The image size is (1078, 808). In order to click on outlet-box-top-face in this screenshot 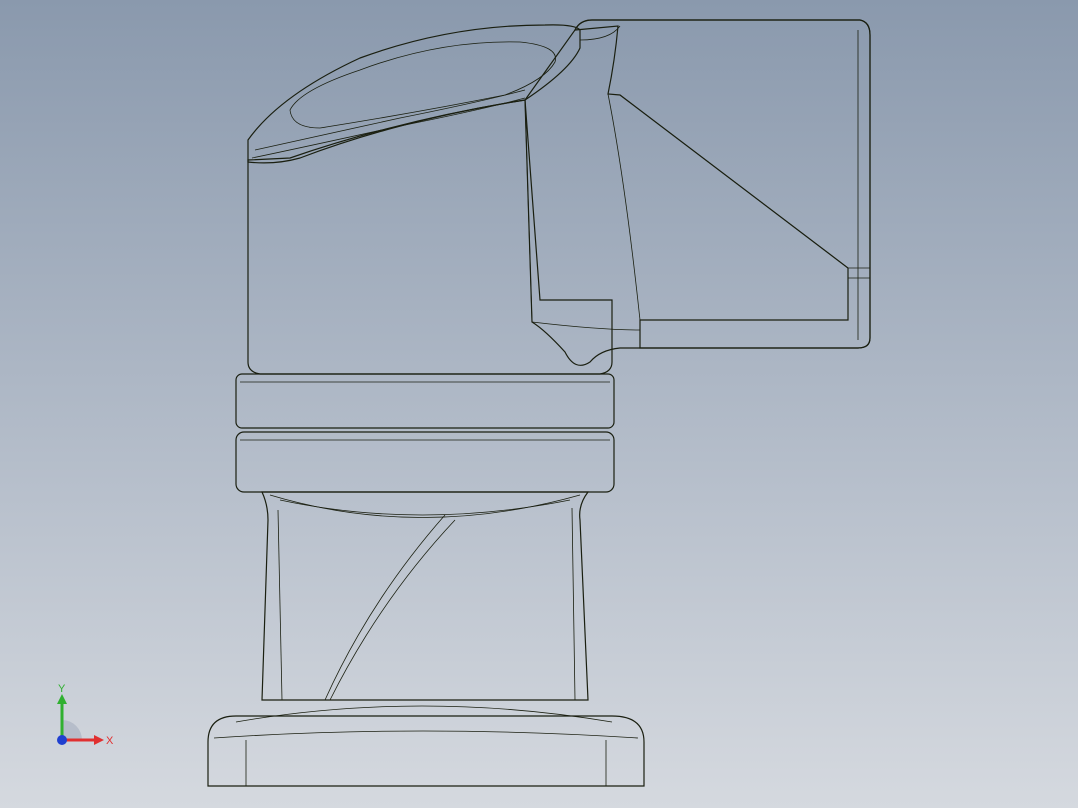, I will do `click(722, 184)`.